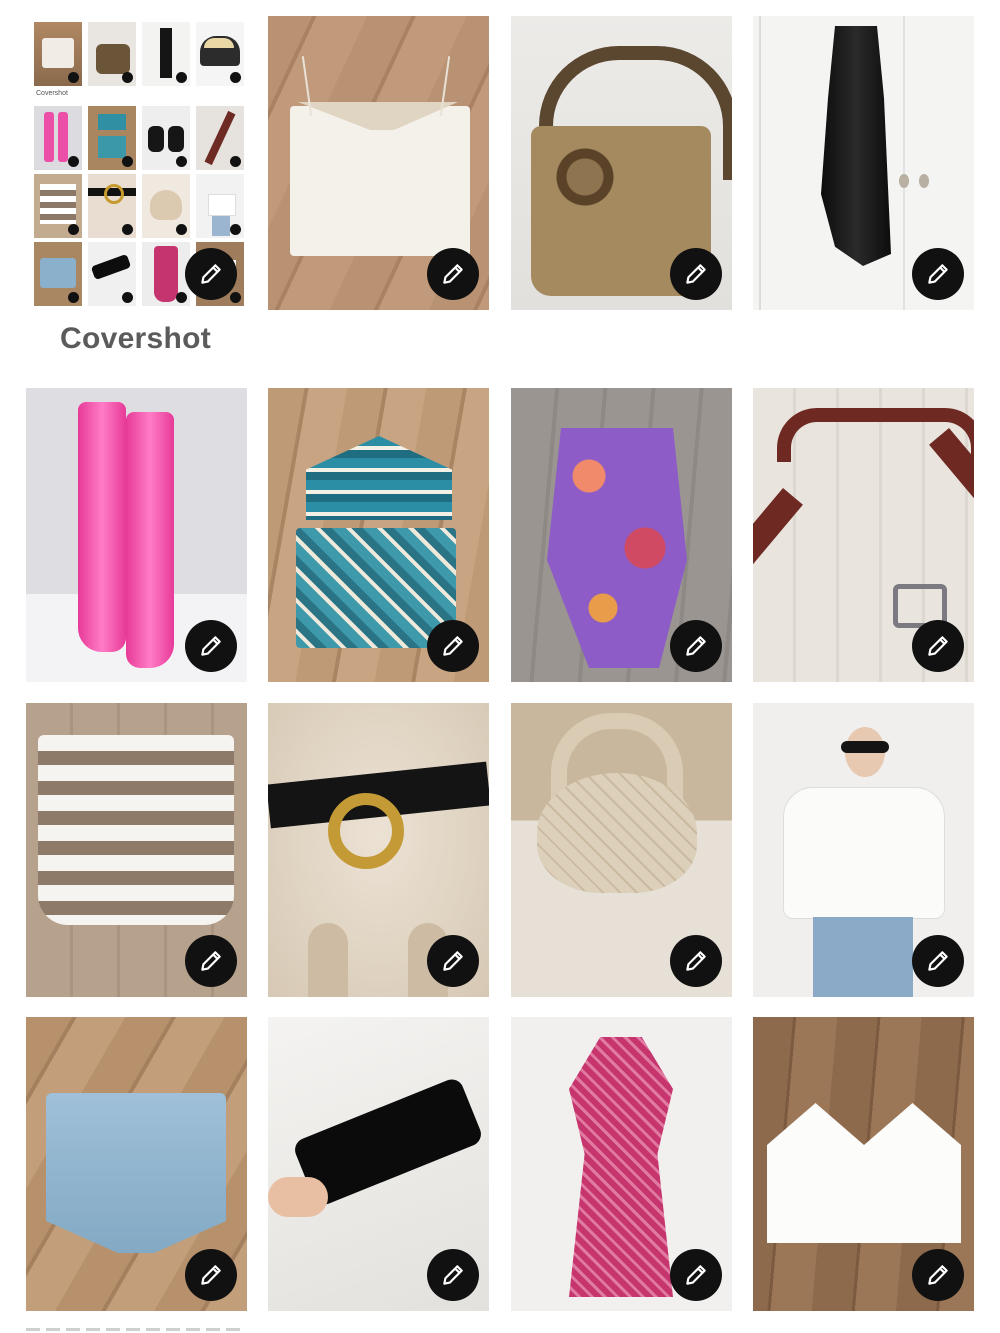  Describe the element at coordinates (378, 1164) in the screenshot. I see `item-tile-sunglasses` at that location.